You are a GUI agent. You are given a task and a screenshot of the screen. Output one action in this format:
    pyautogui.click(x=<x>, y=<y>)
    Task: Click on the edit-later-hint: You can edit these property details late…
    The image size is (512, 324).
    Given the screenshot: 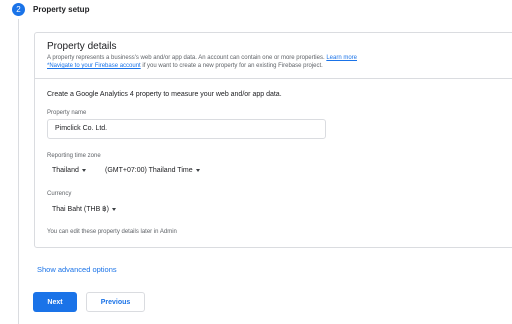 What is the action you would take?
    pyautogui.click(x=112, y=232)
    